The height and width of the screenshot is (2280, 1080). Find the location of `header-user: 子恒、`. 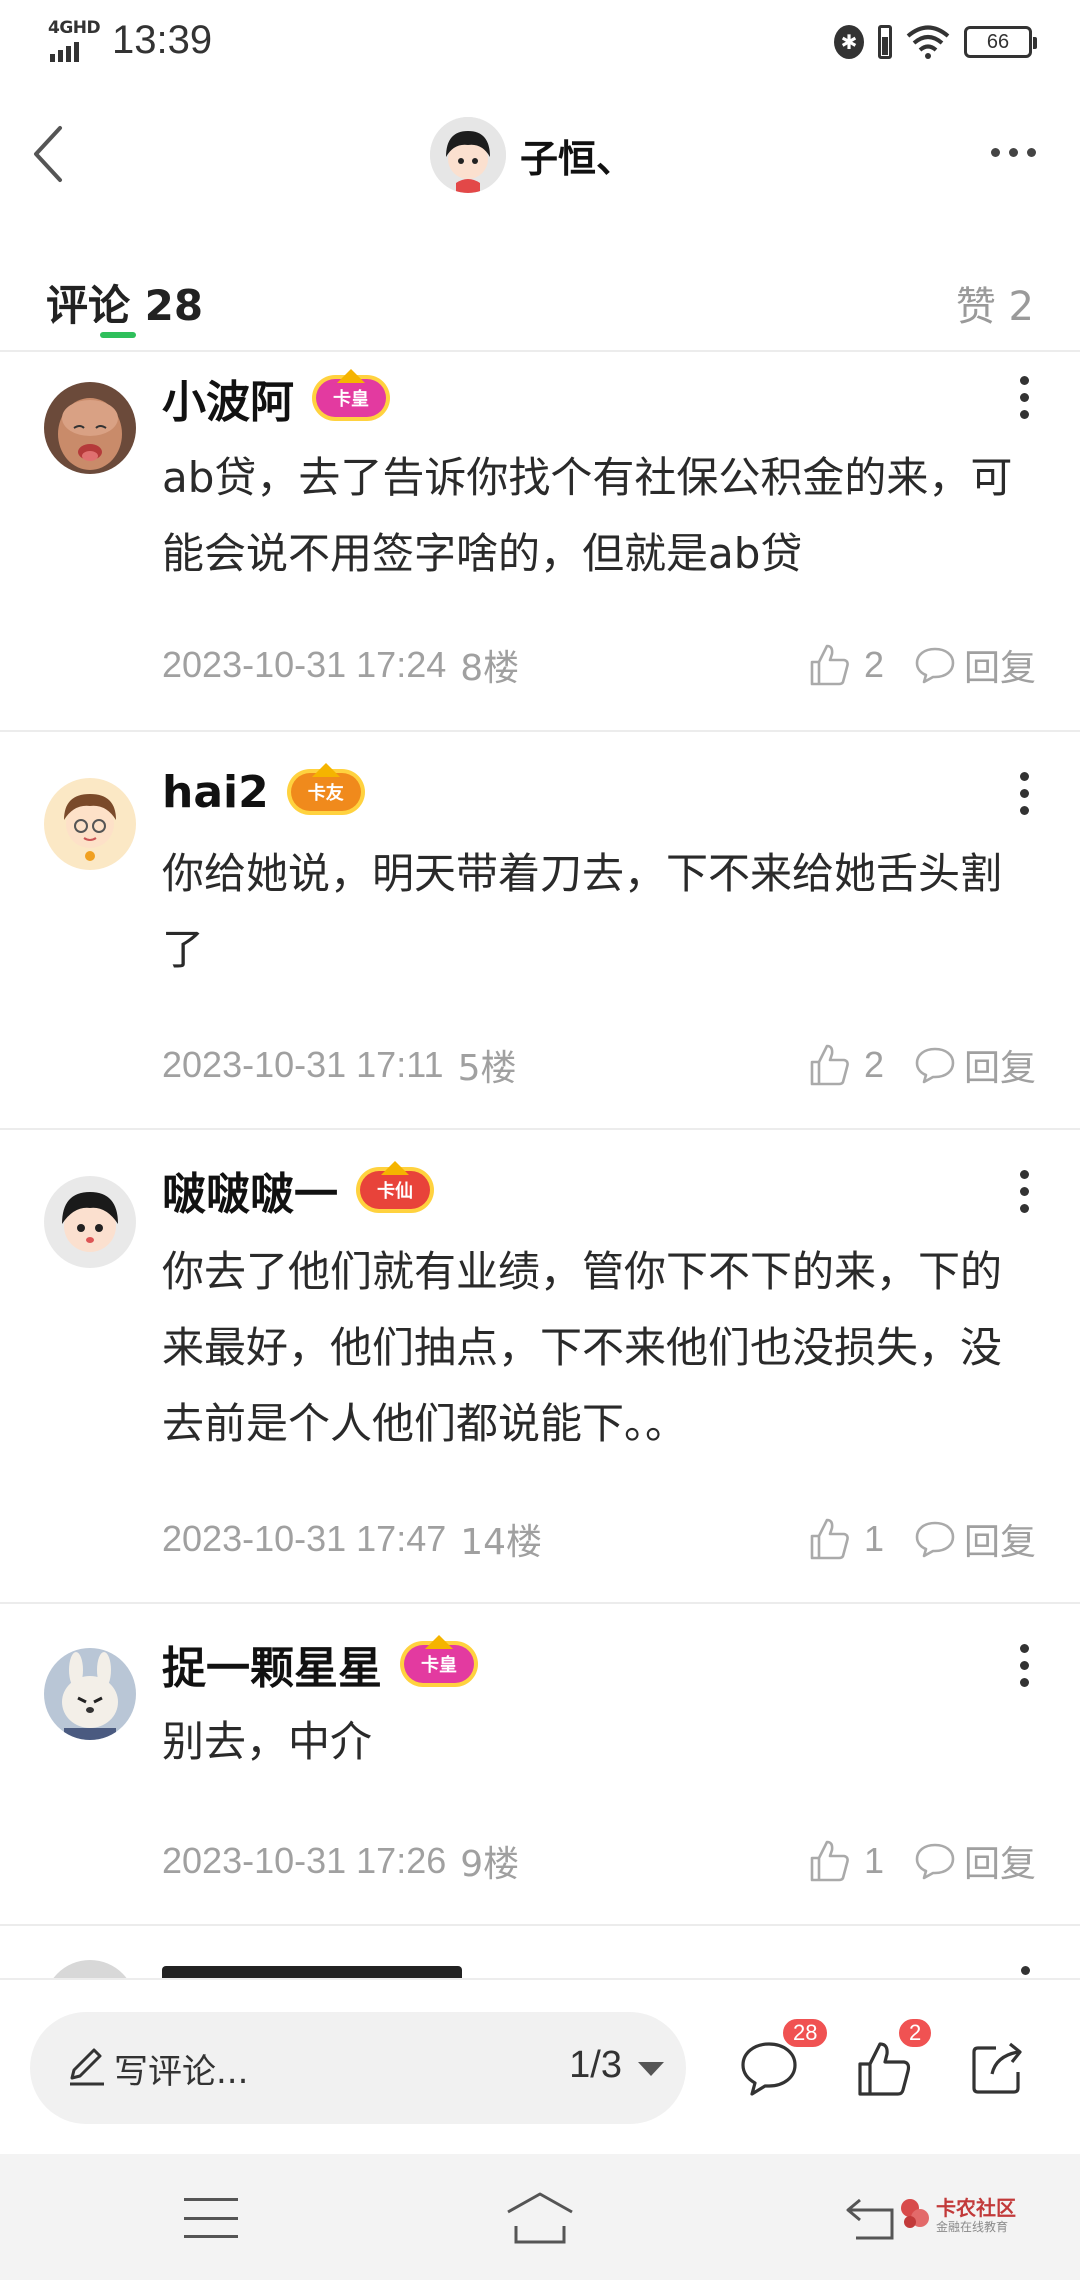

header-user: 子恒、 is located at coordinates (532, 155).